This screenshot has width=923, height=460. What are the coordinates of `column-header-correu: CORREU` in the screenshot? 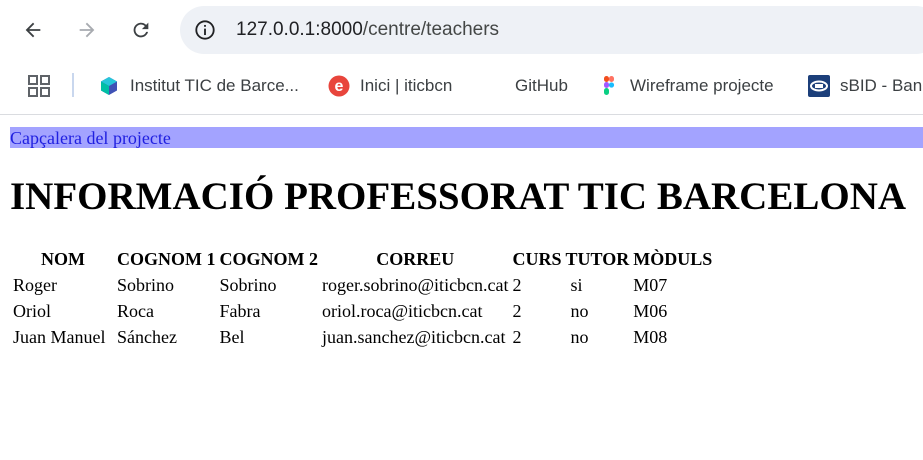 It's located at (415, 258).